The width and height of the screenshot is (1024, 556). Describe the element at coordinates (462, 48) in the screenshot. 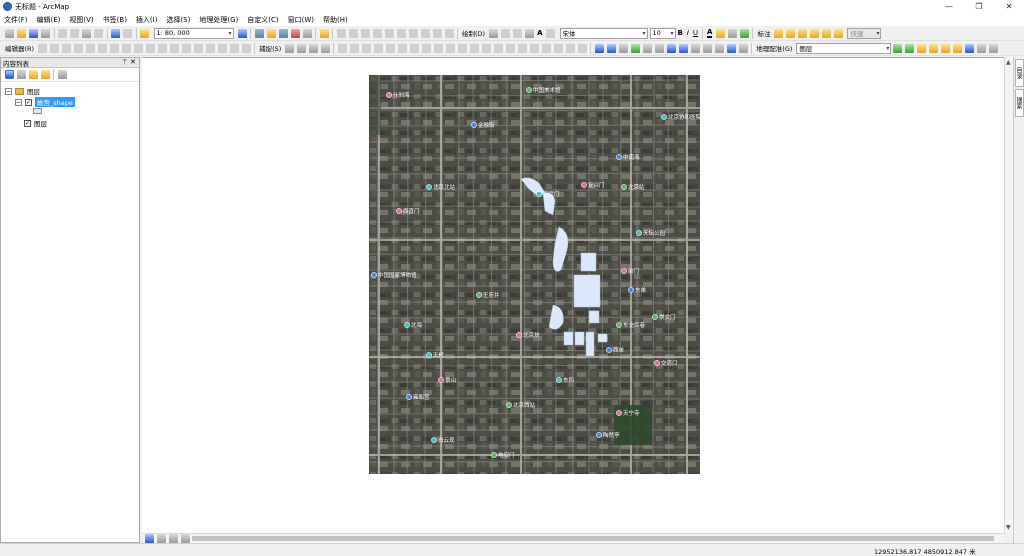

I see `circle-tool-icon` at that location.